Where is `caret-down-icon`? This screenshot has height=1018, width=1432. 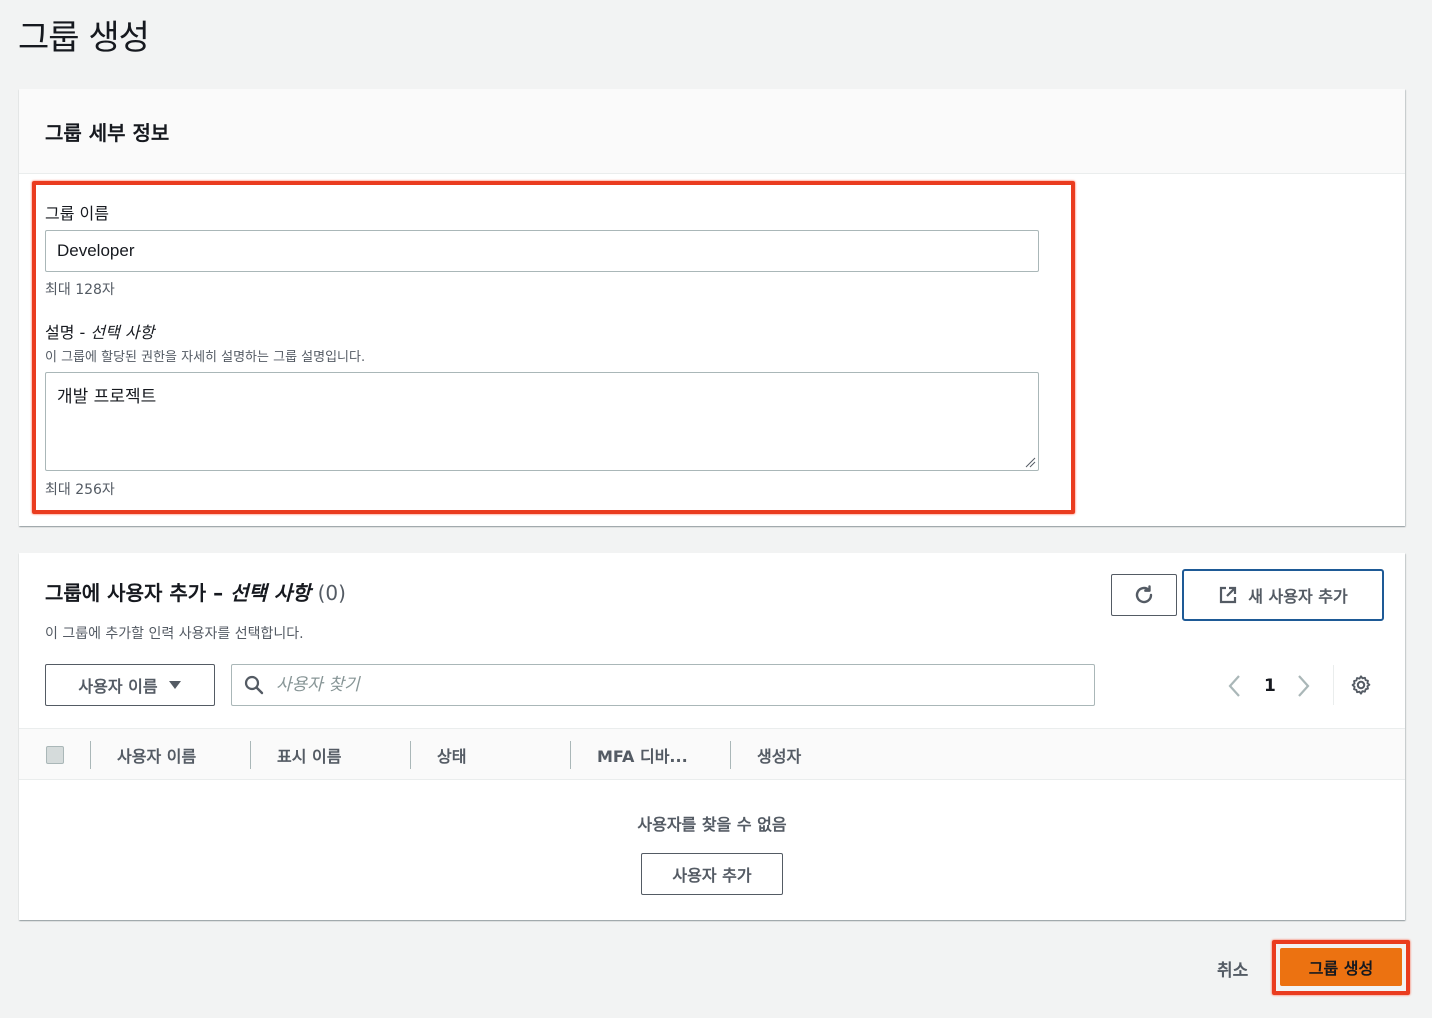 caret-down-icon is located at coordinates (174, 685).